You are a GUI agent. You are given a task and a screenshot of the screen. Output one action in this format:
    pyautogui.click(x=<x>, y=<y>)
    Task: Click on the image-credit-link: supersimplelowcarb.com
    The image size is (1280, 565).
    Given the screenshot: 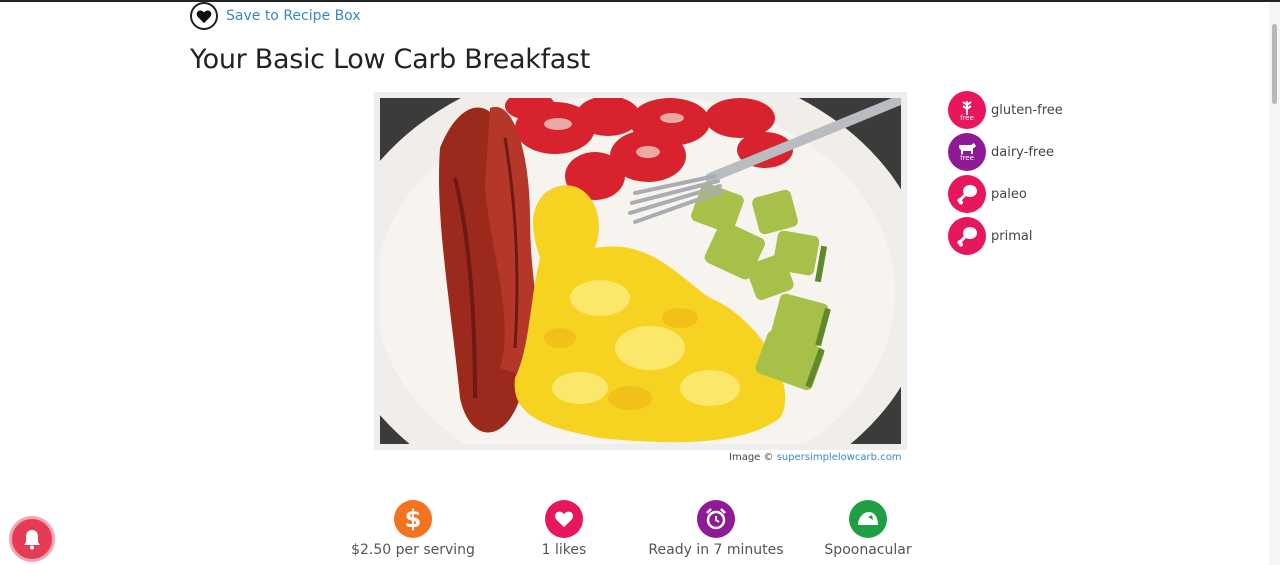 What is the action you would take?
    pyautogui.click(x=839, y=457)
    